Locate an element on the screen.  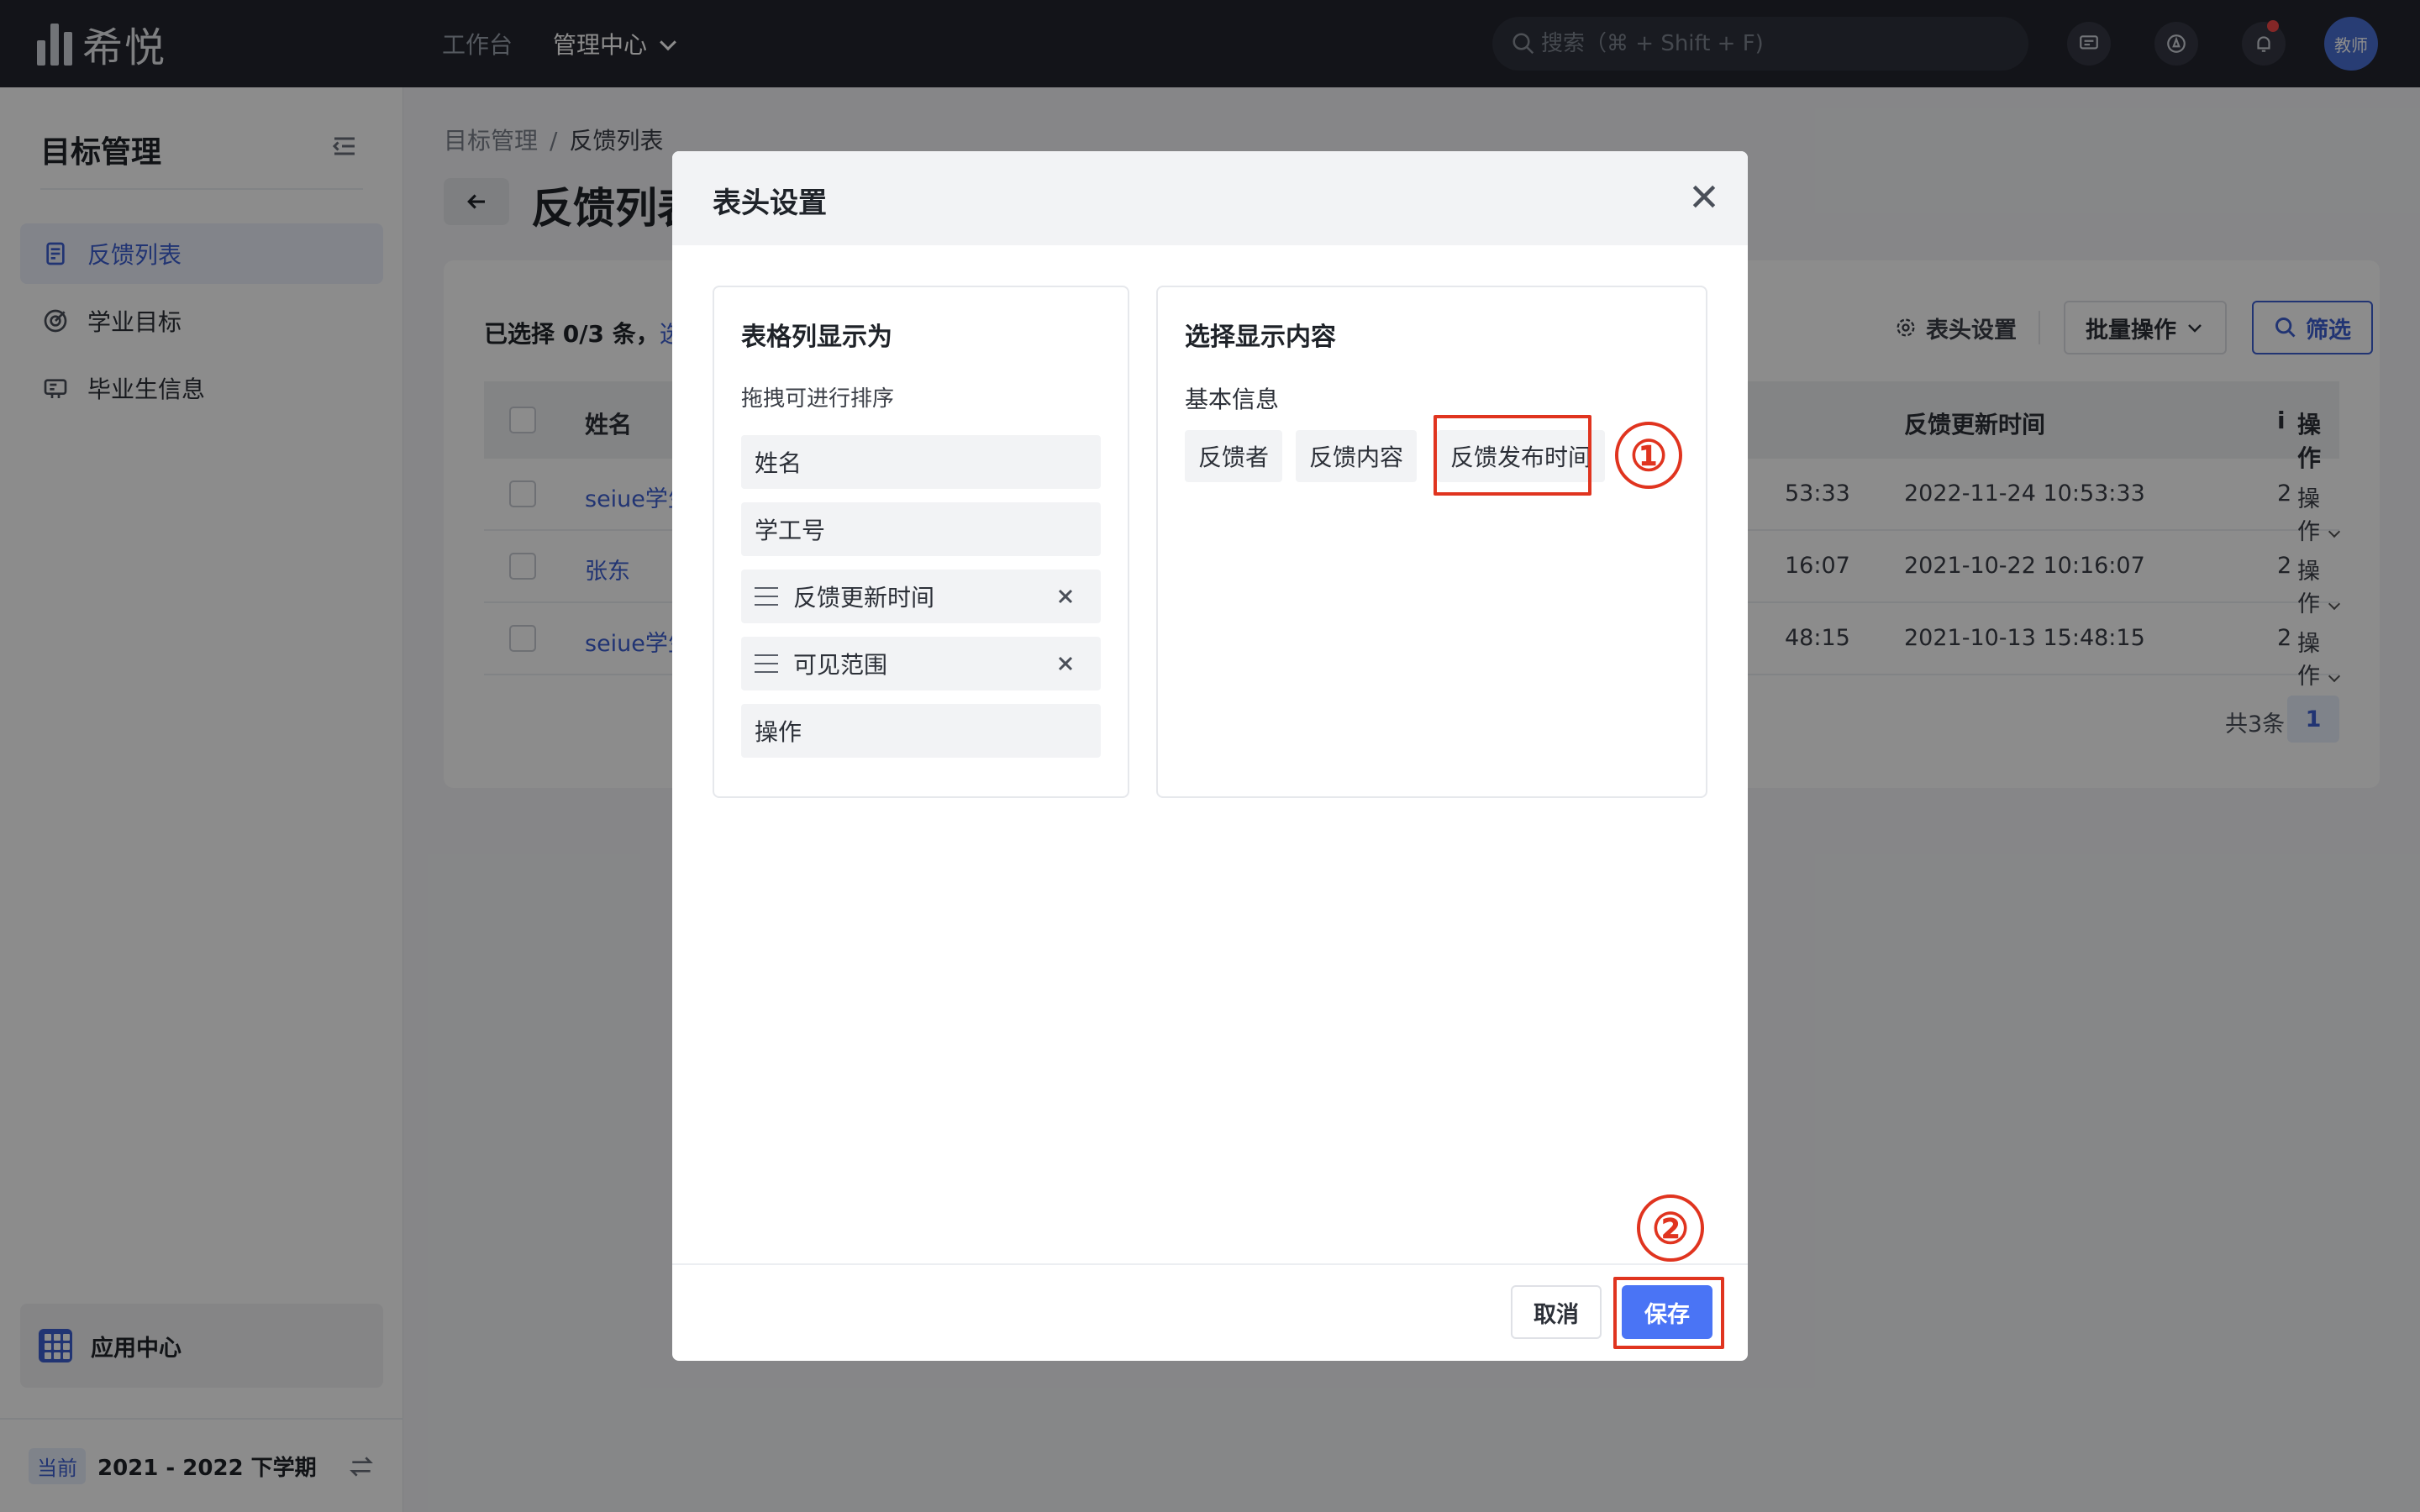
column-item-operation: 操作 is located at coordinates (921, 731).